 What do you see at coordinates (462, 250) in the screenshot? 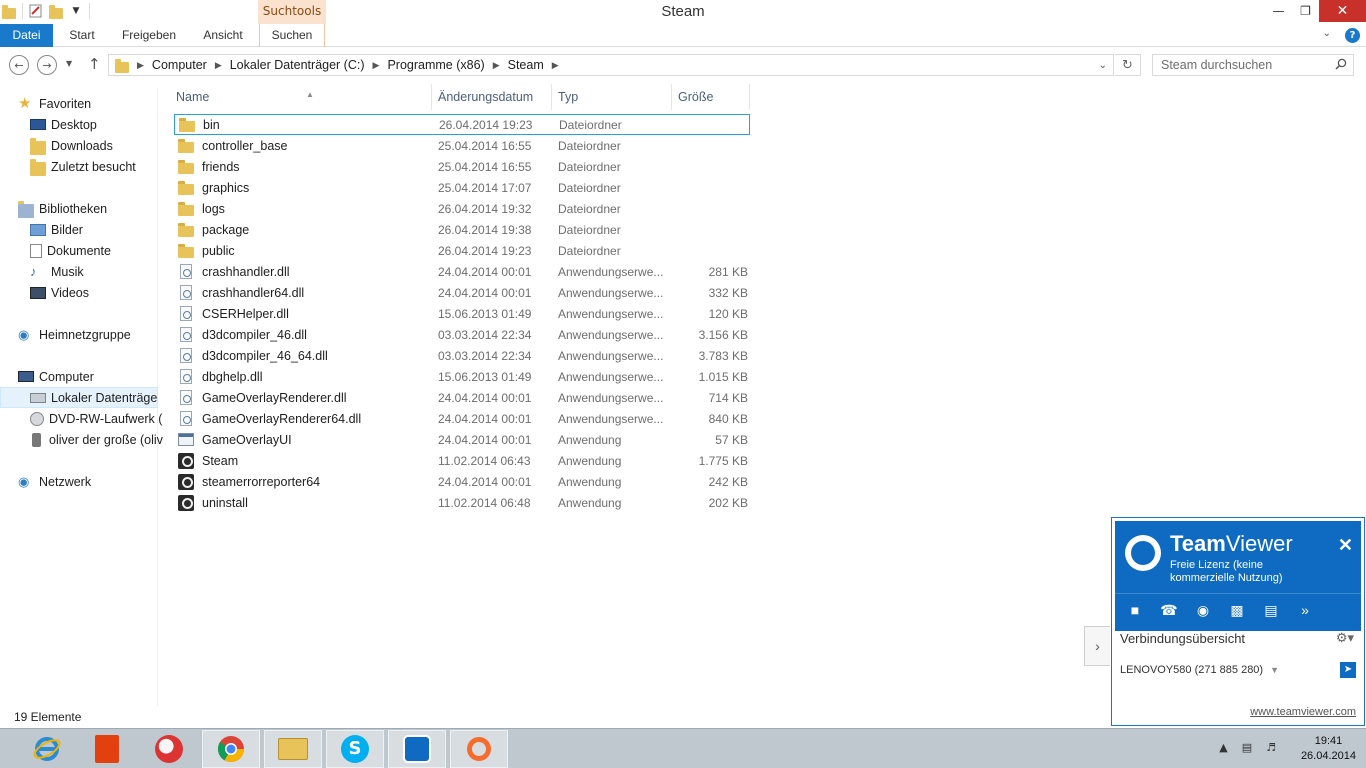
I see `file-row: public 26.04.2014 19:23 Dateiordner` at bounding box center [462, 250].